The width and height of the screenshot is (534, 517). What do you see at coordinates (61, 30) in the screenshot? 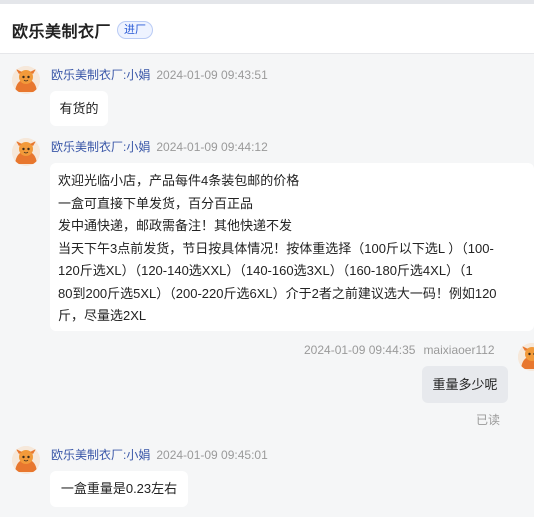
I see `shop-name: 欧乐美制衣厂` at bounding box center [61, 30].